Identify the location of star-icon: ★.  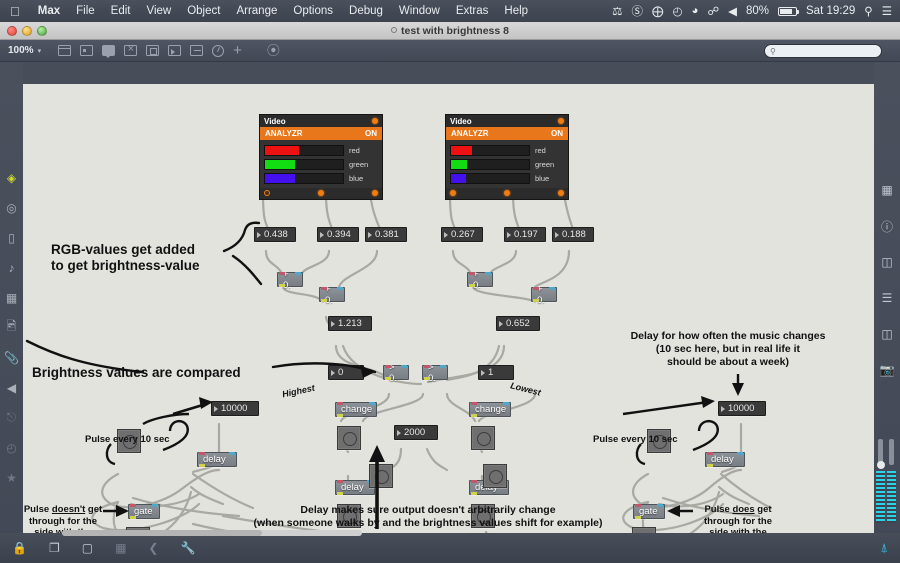
(11, 477).